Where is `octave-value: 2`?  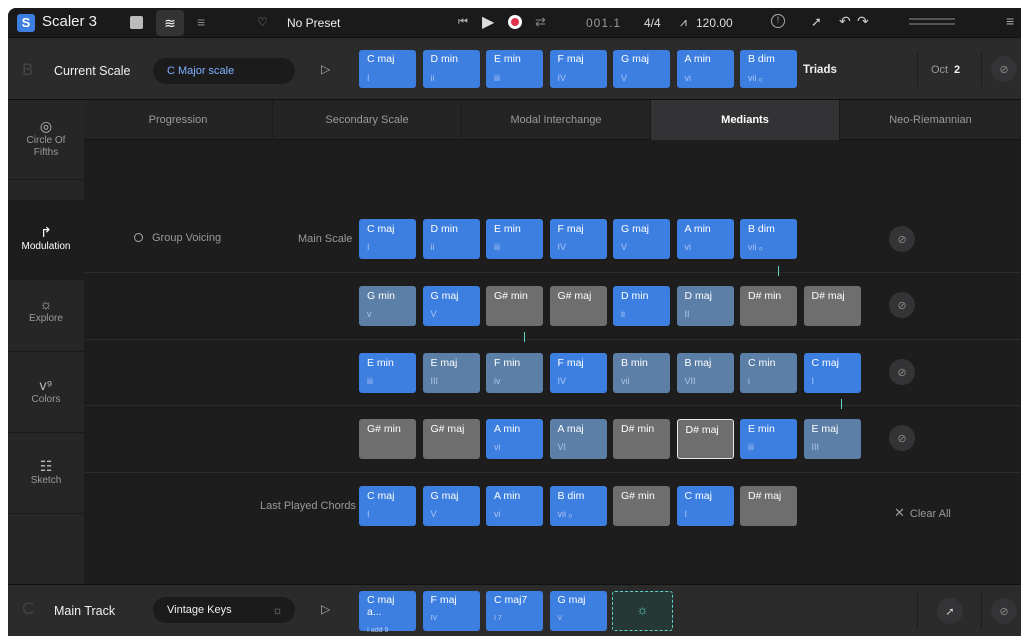
octave-value: 2 is located at coordinates (957, 70).